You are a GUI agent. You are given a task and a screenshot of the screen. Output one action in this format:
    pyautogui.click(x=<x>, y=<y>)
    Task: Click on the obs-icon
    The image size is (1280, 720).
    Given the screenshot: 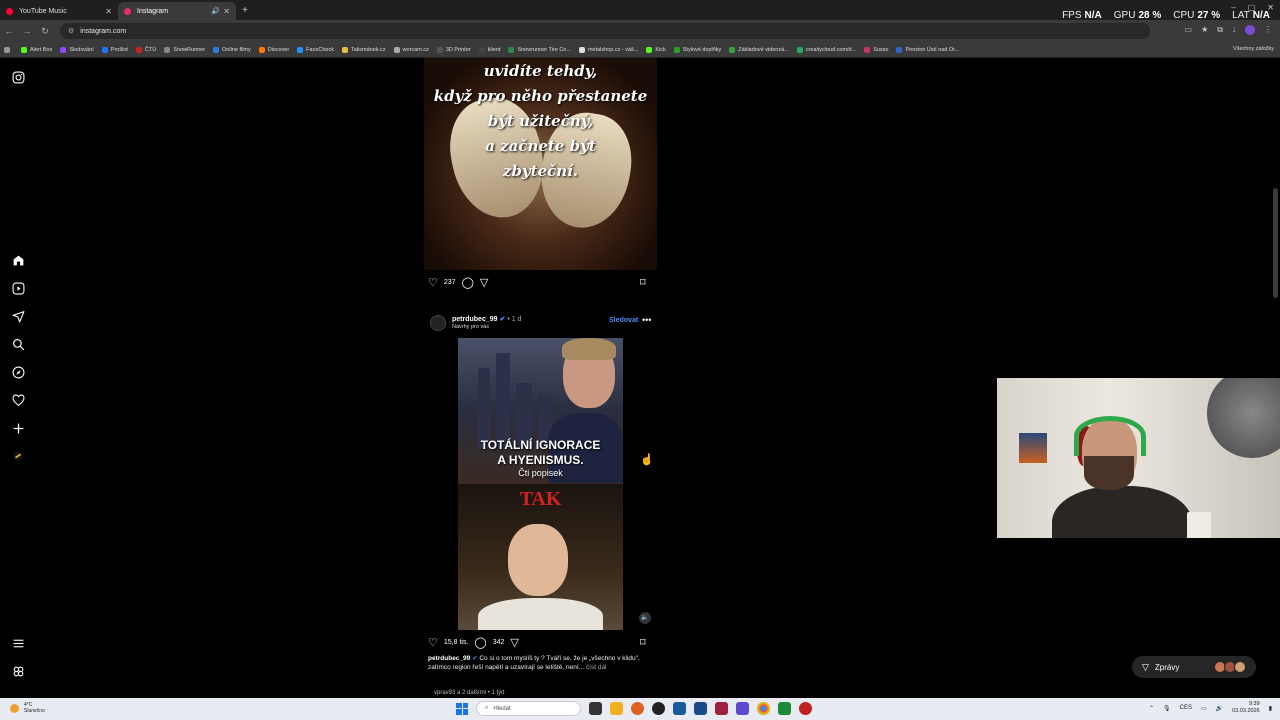 What is the action you would take?
    pyautogui.click(x=658, y=708)
    